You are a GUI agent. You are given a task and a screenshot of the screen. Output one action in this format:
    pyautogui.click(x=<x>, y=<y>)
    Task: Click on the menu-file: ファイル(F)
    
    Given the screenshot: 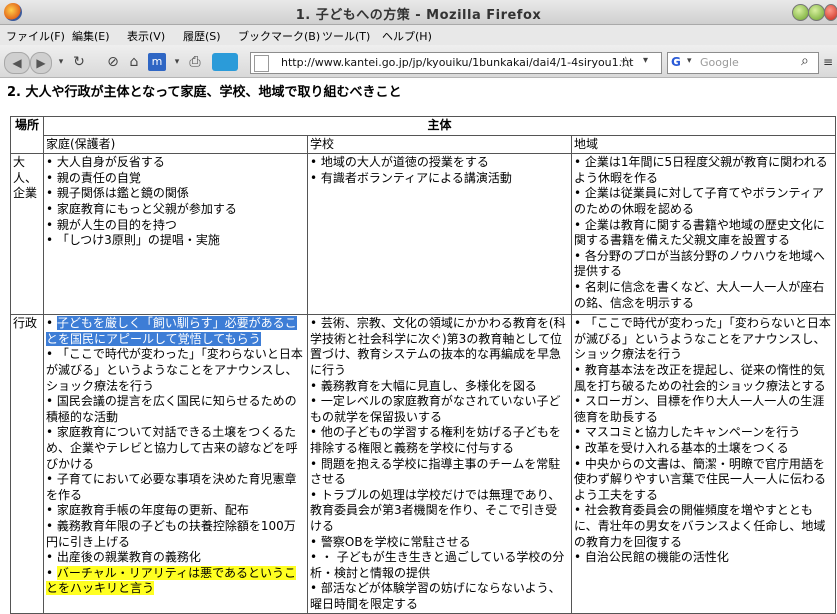 What is the action you would take?
    pyautogui.click(x=35, y=36)
    